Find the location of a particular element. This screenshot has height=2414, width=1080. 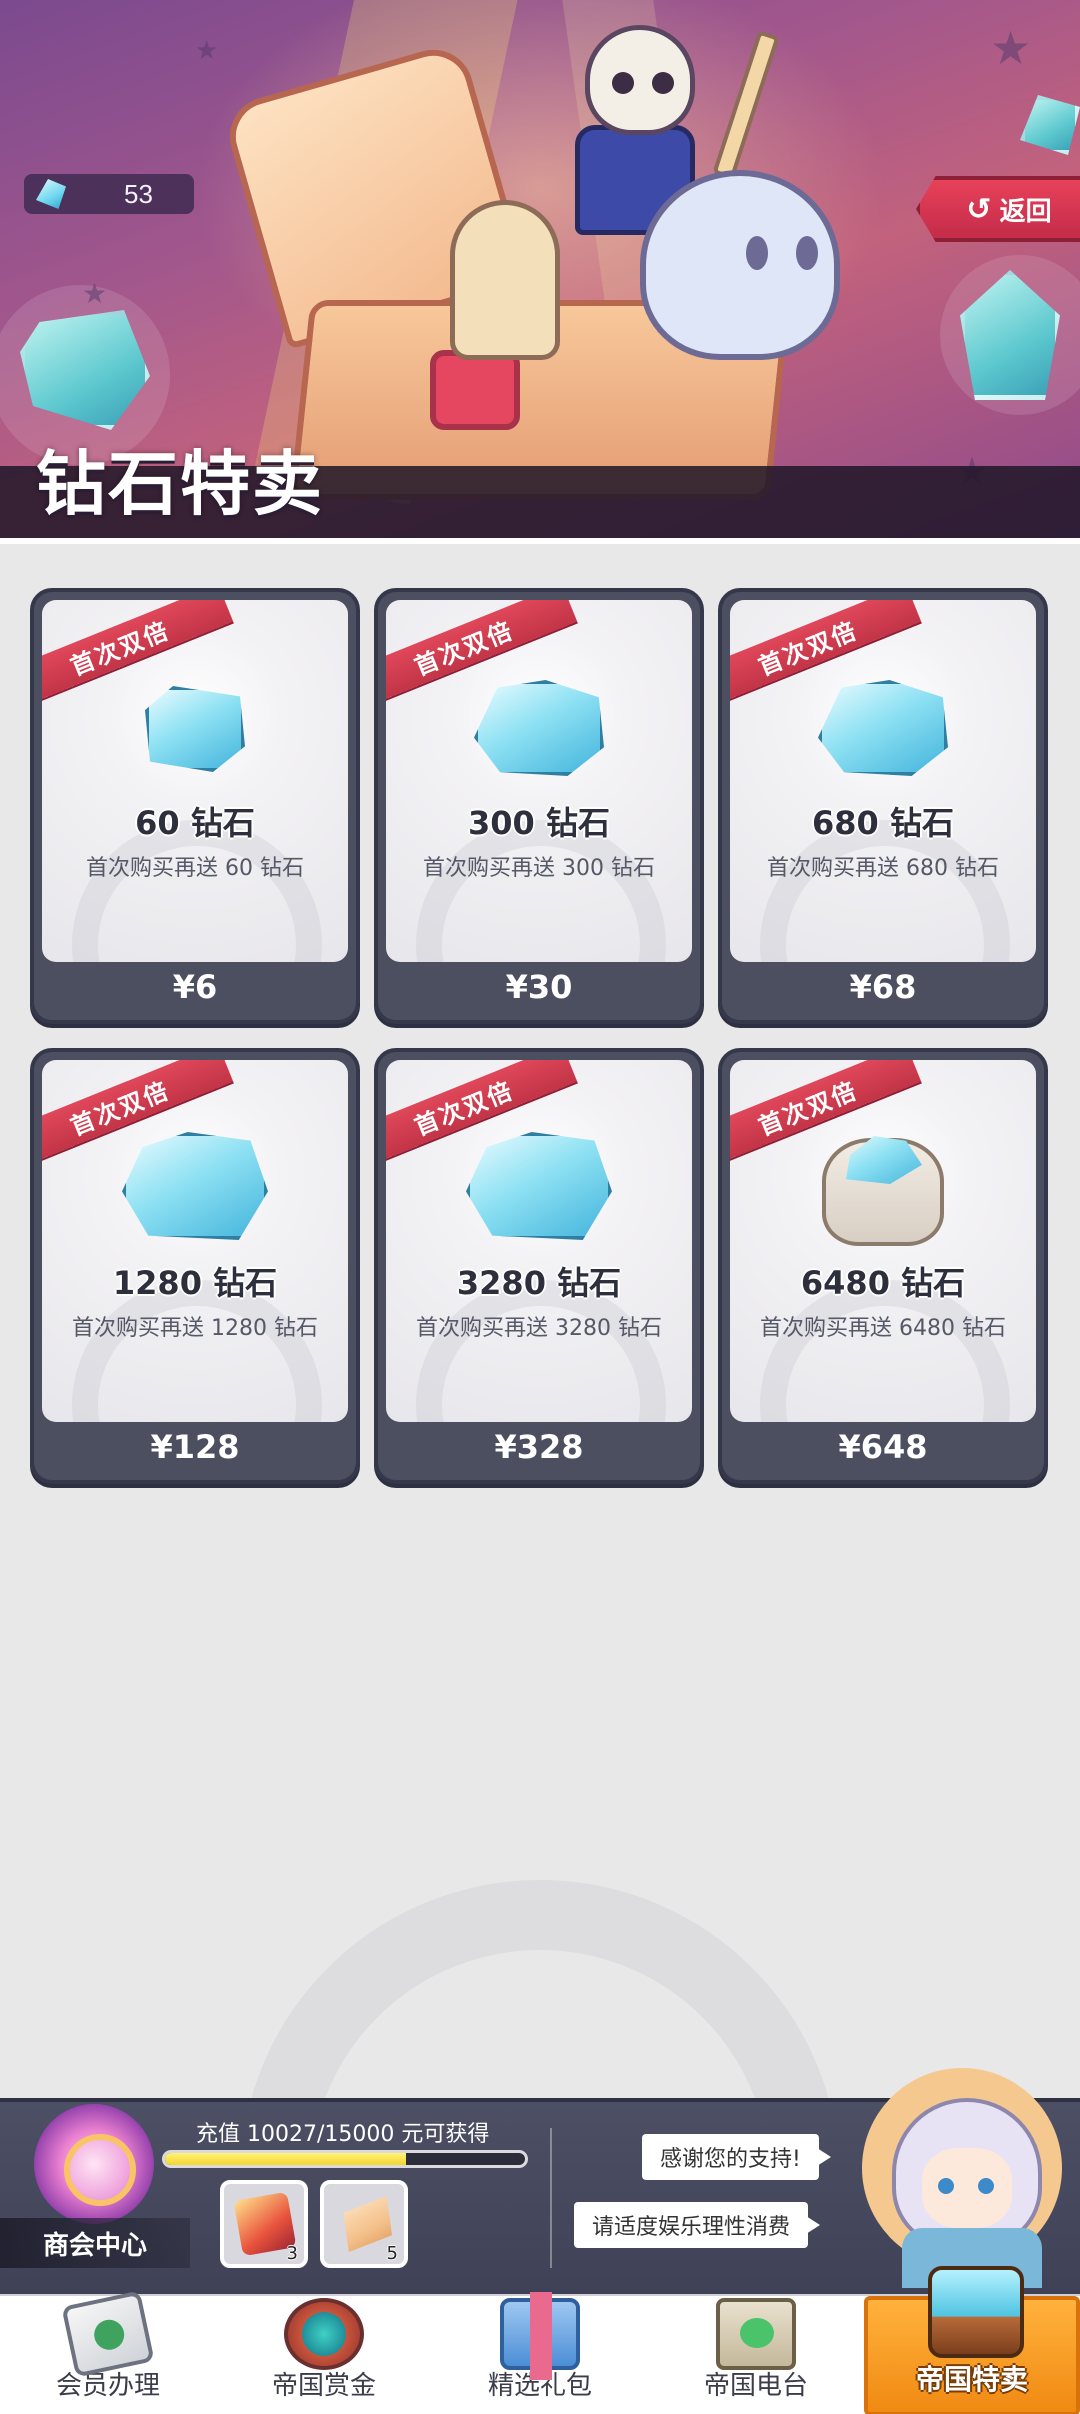

diamond-small-icon is located at coordinates (195, 729).